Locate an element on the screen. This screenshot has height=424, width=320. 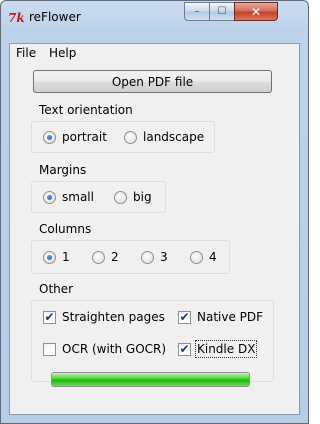
radio-columns-4: 4 is located at coordinates (203, 257).